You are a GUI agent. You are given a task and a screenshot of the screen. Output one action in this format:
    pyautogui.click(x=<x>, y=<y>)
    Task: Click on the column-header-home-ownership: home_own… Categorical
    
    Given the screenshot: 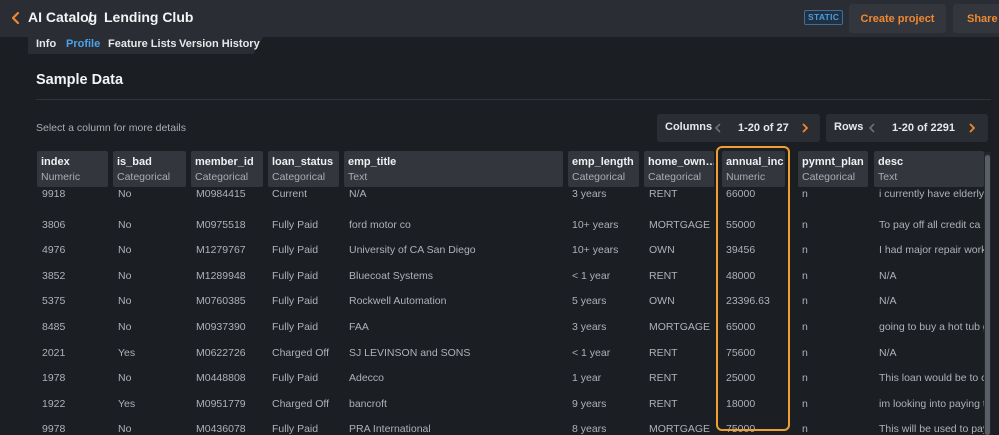 What is the action you would take?
    pyautogui.click(x=679, y=169)
    